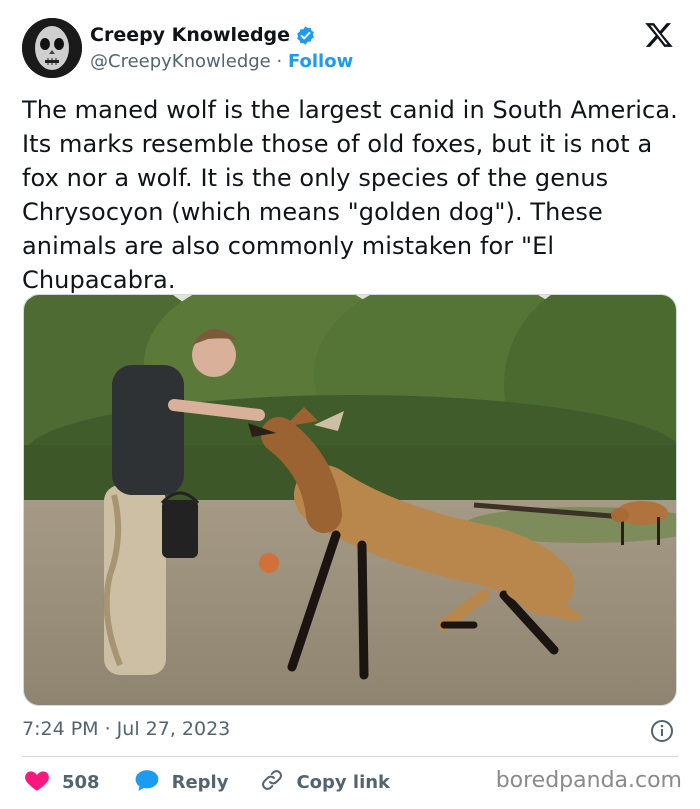 Image resolution: width=700 pixels, height=809 pixels. Describe the element at coordinates (320, 61) in the screenshot. I see `follow-button: Follow` at that location.